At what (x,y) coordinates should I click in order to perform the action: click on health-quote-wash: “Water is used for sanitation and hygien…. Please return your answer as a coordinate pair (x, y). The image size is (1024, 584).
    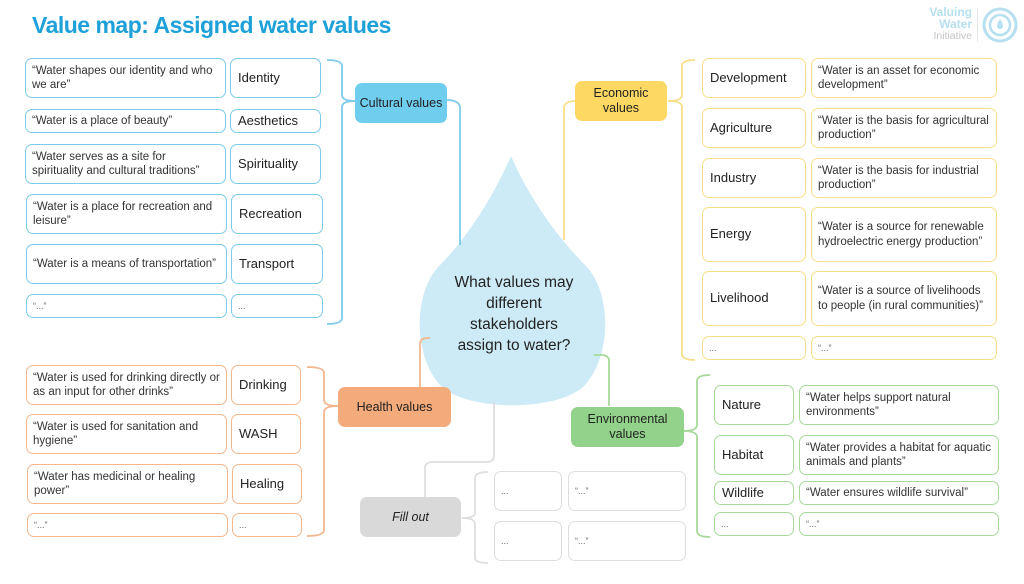
    Looking at the image, I should click on (126, 434).